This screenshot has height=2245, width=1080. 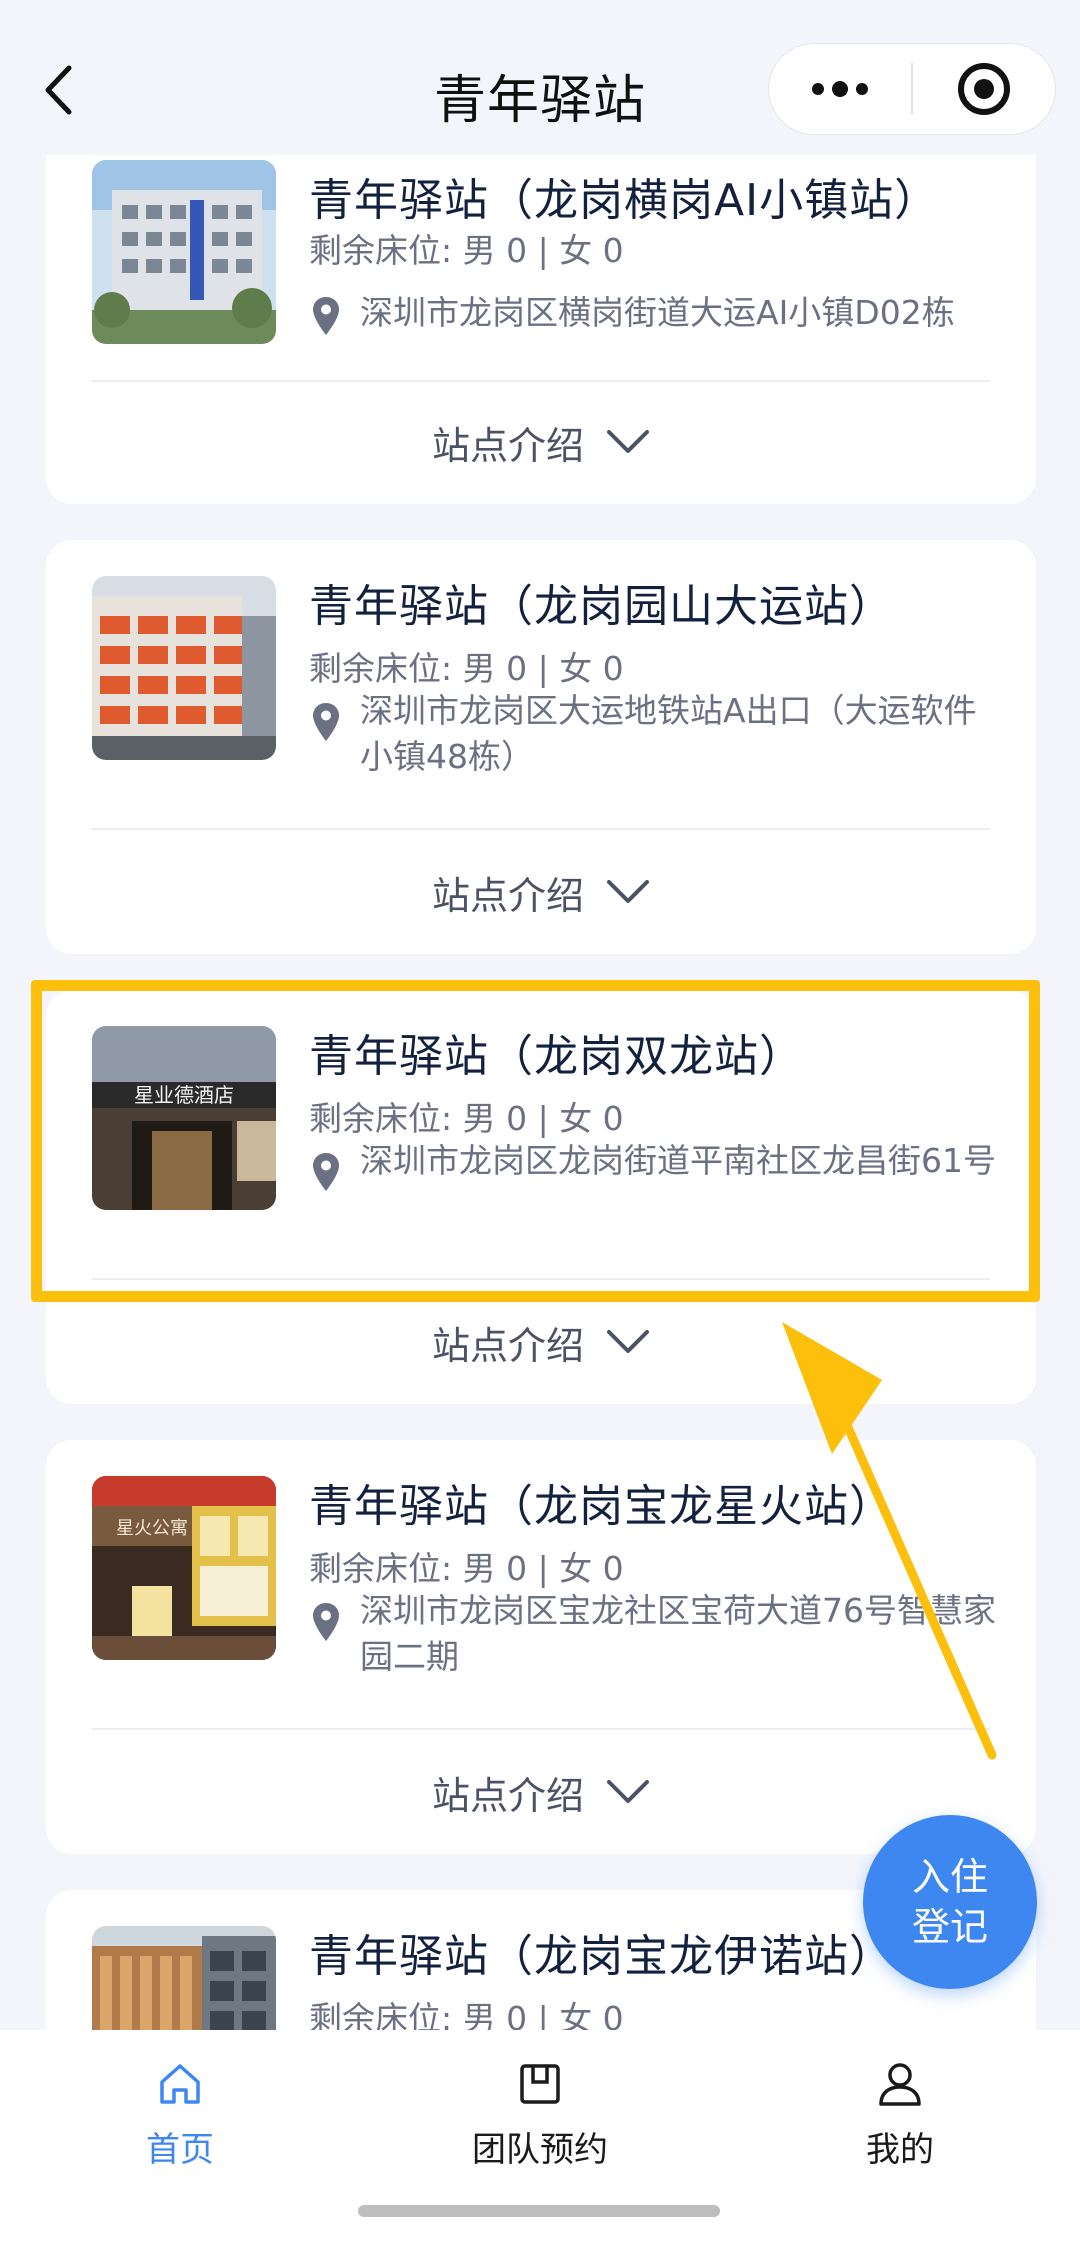 What do you see at coordinates (539, 2211) in the screenshot?
I see `home-indicator` at bounding box center [539, 2211].